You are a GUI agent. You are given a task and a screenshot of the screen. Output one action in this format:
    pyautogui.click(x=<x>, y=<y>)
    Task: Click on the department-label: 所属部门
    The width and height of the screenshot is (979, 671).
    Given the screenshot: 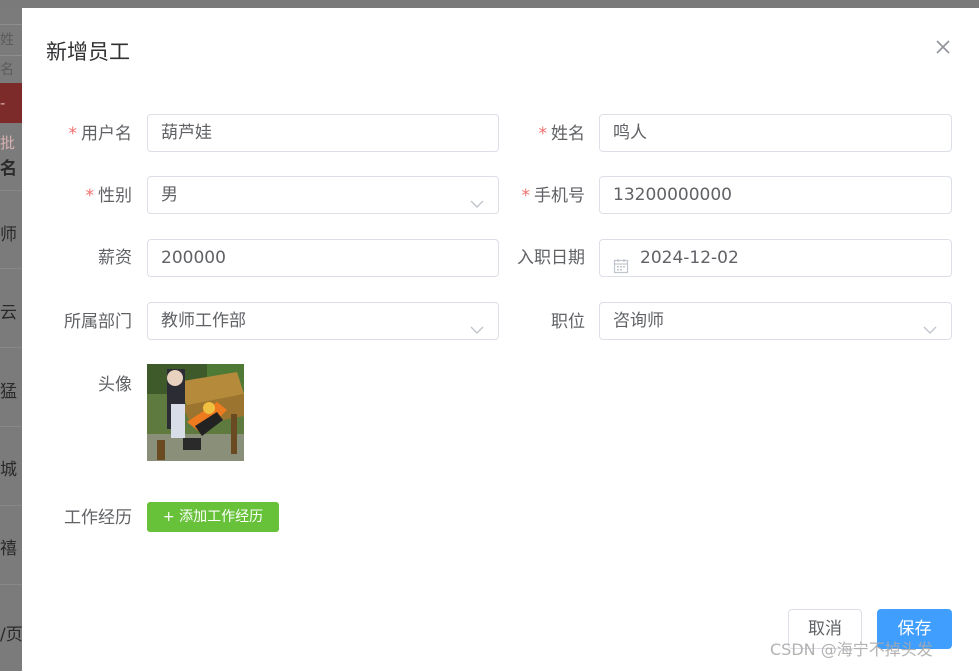 What is the action you would take?
    pyautogui.click(x=98, y=322)
    